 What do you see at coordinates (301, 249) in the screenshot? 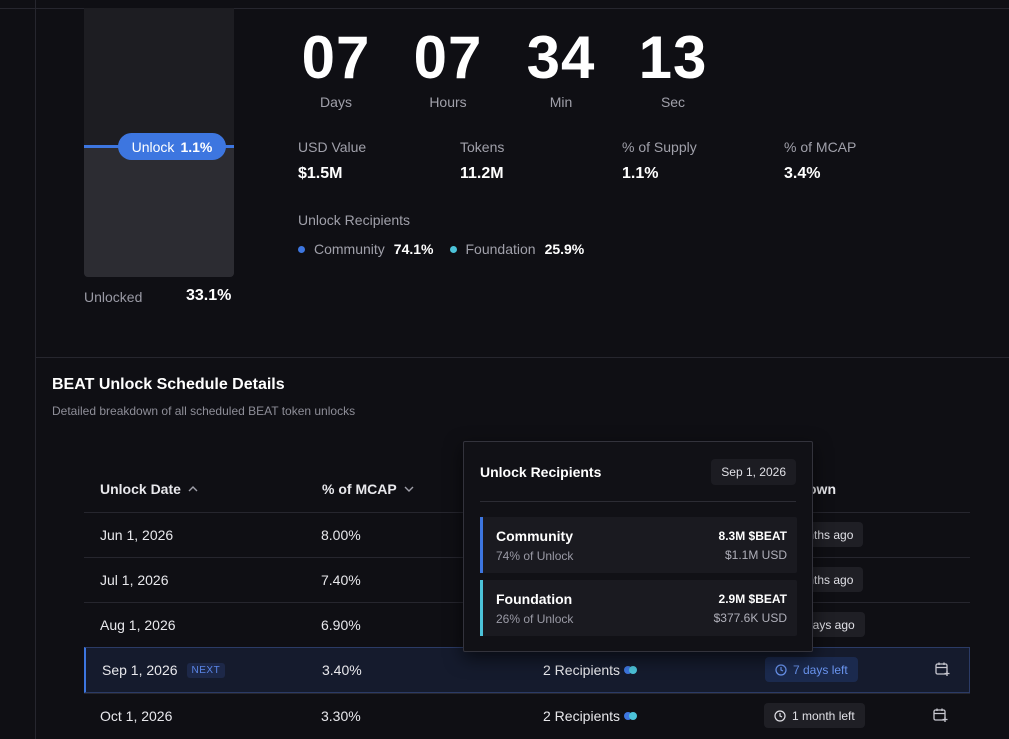
I see `community-dot-icon` at bounding box center [301, 249].